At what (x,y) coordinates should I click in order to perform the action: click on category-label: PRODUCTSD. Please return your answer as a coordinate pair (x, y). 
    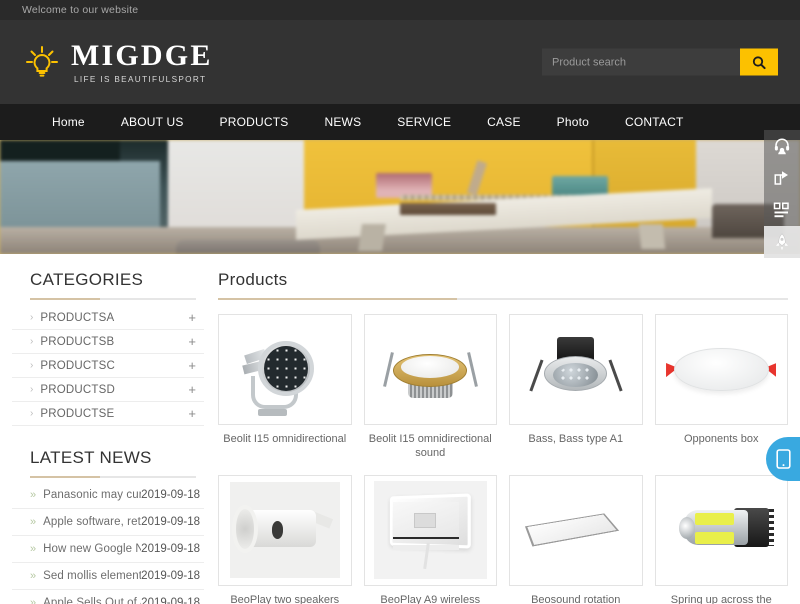
    Looking at the image, I should click on (77, 389).